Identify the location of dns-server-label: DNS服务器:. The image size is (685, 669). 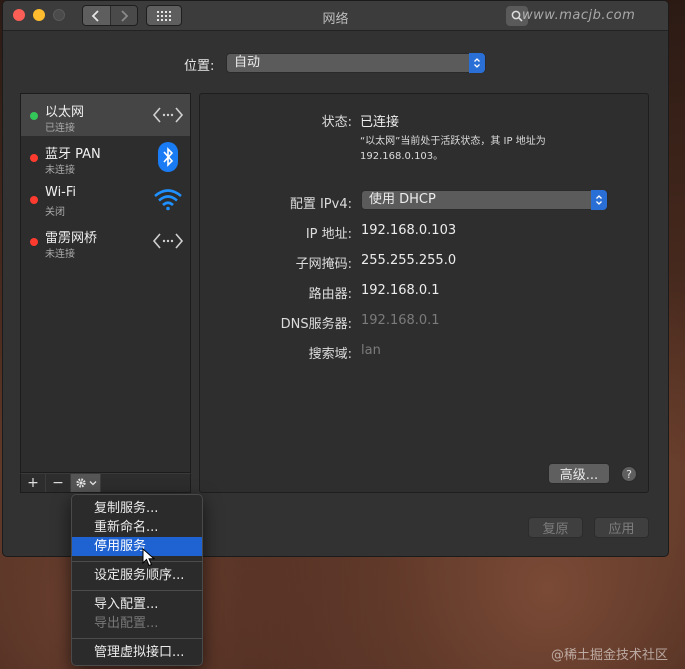
(316, 324).